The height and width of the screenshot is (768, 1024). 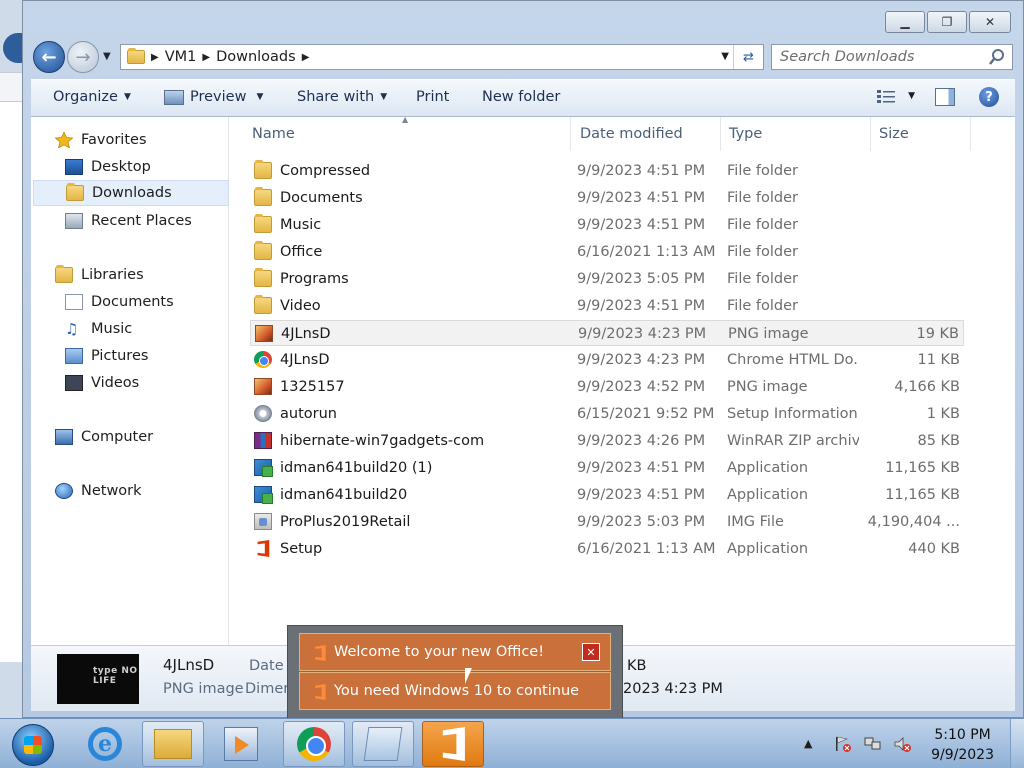 I want to click on nav-music: ♫ Music, so click(x=98, y=329).